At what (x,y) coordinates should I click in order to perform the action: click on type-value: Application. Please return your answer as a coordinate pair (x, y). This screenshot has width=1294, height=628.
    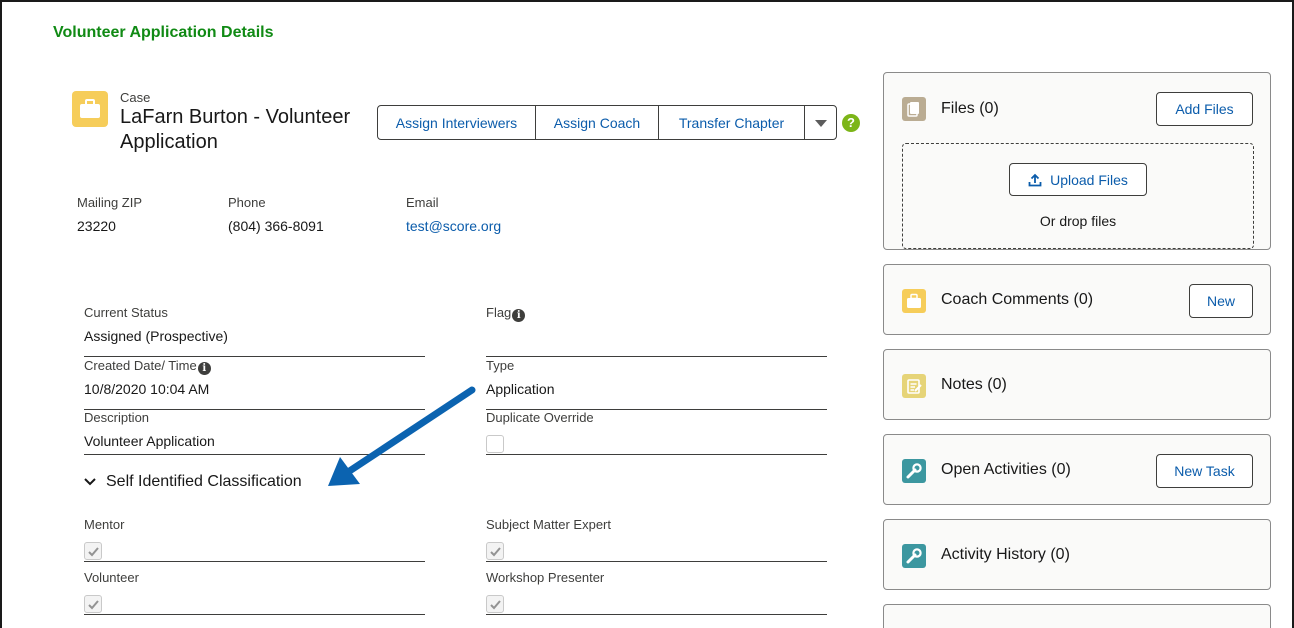
    Looking at the image, I should click on (520, 389).